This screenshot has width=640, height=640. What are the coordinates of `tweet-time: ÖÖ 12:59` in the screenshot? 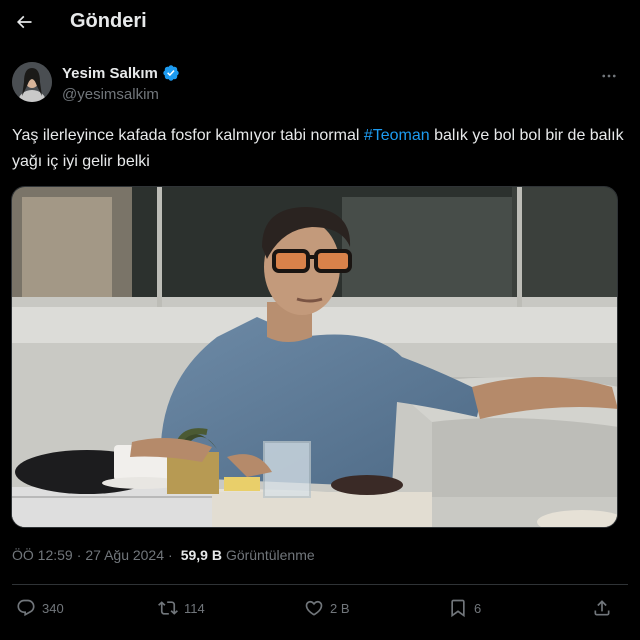 It's located at (42, 555).